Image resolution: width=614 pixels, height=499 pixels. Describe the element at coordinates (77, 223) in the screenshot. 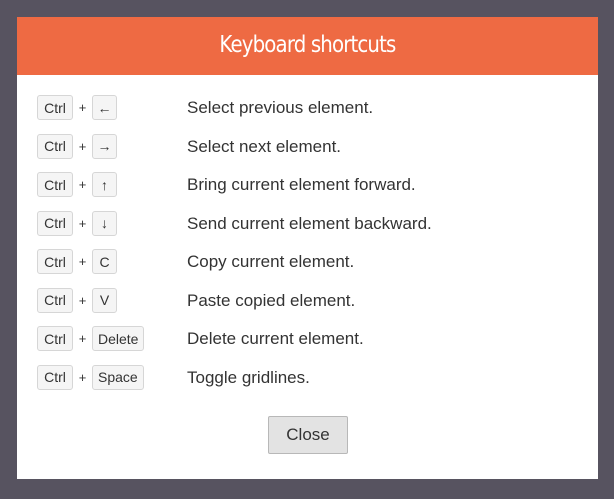

I see `shortcut-keys: Ctrl + ↓` at that location.